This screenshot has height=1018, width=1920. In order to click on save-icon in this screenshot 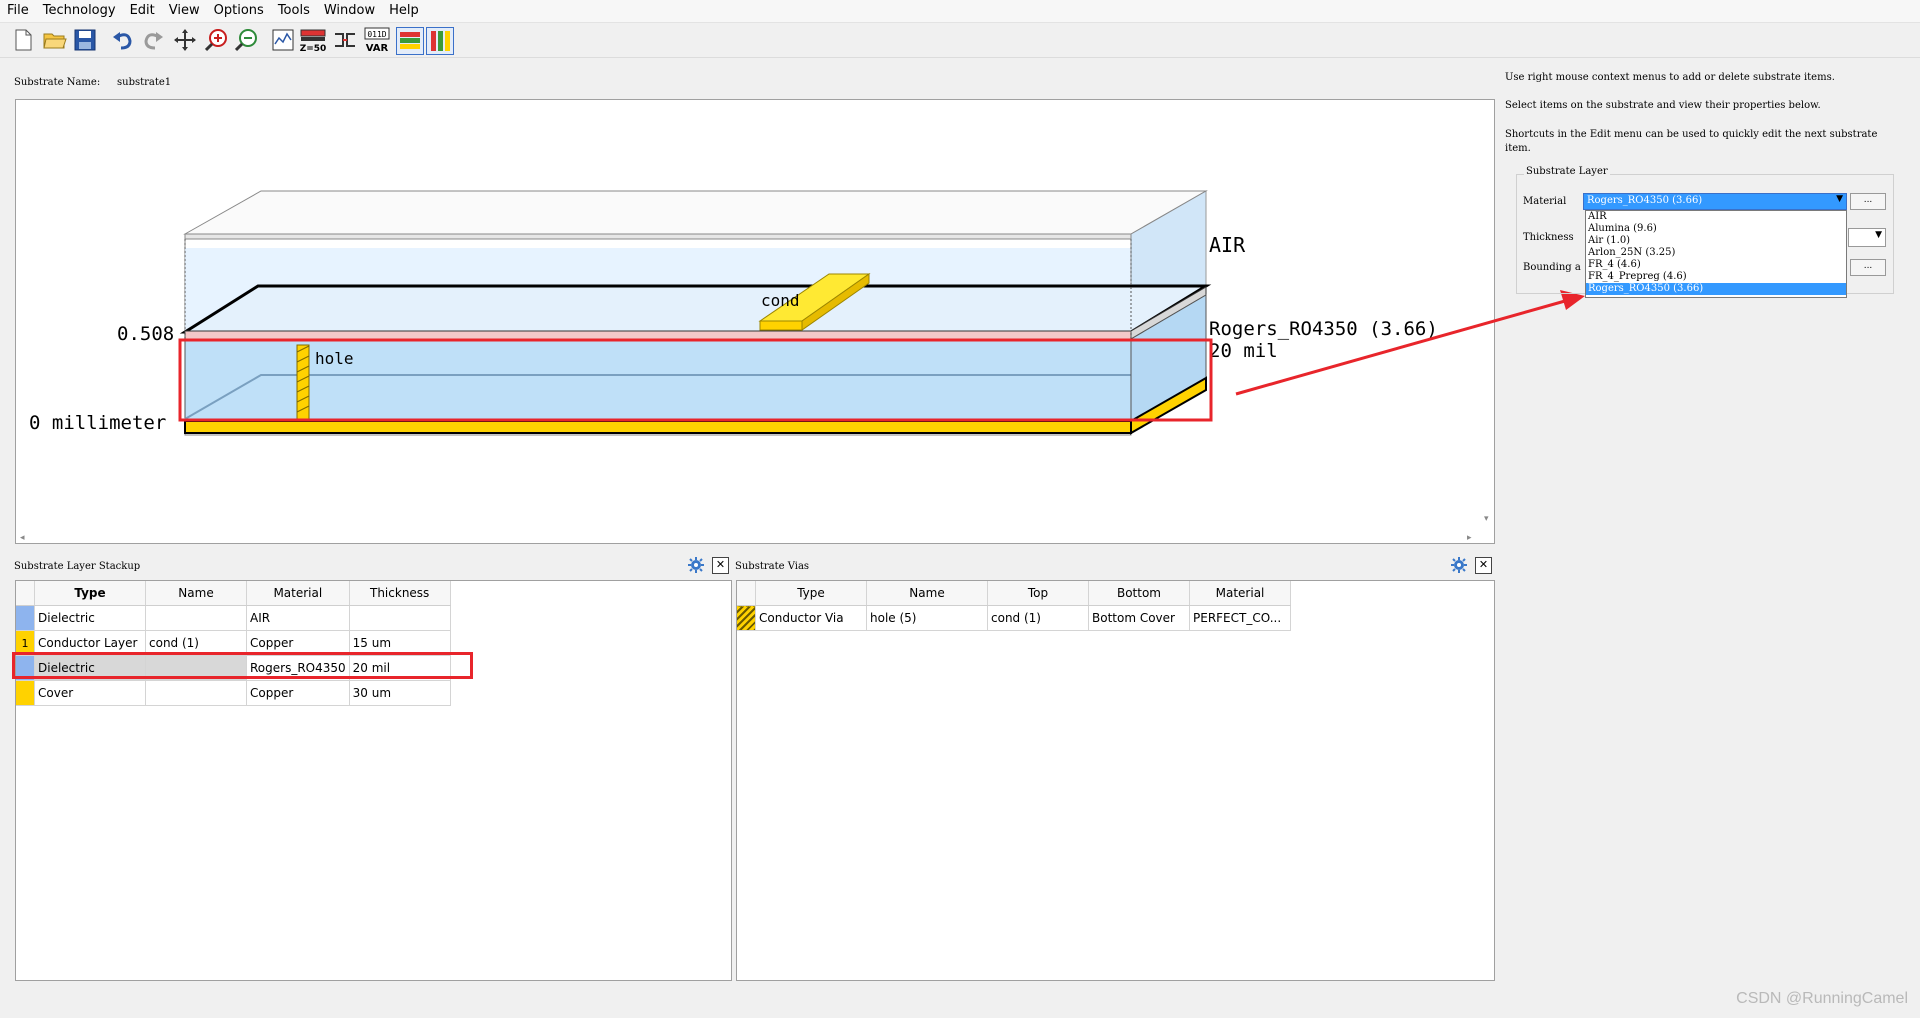, I will do `click(85, 40)`.